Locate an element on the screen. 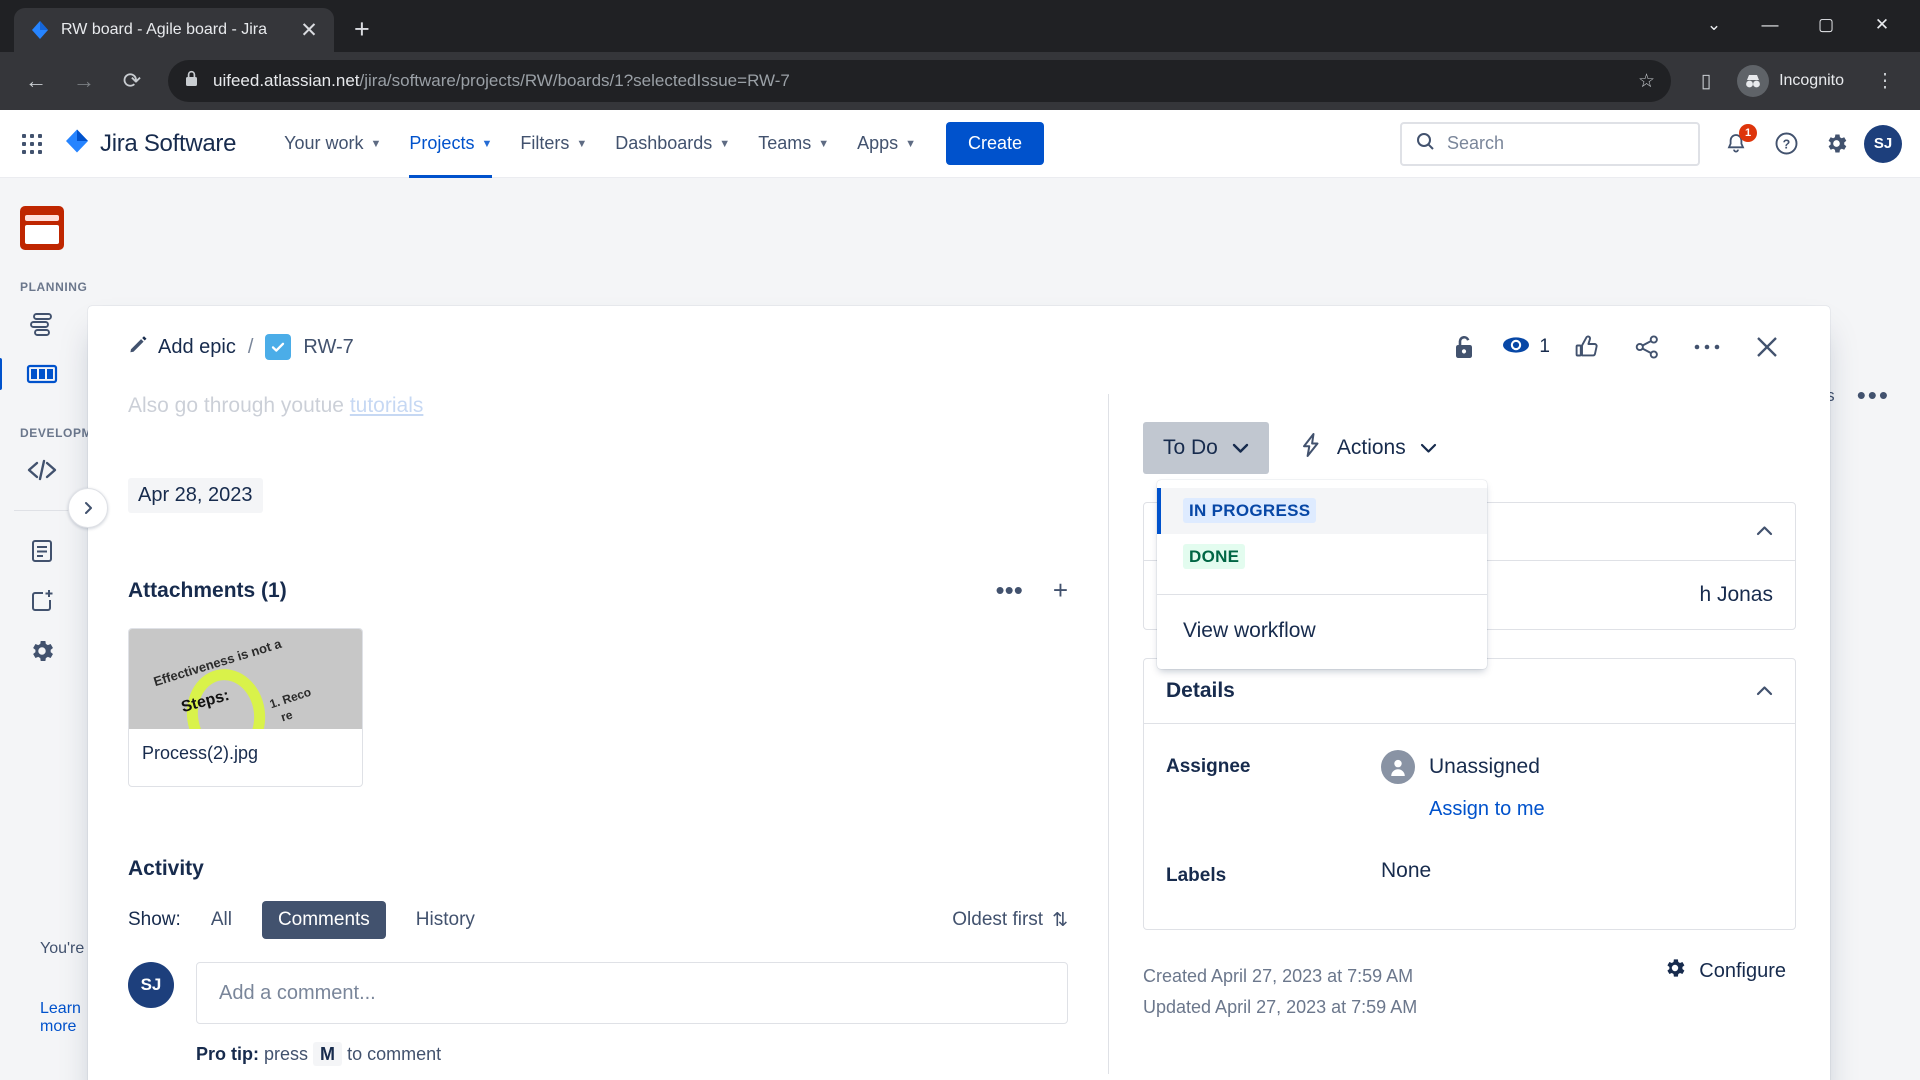 This screenshot has height=1080, width=1920. plus-icon: + is located at coordinates (1060, 590).